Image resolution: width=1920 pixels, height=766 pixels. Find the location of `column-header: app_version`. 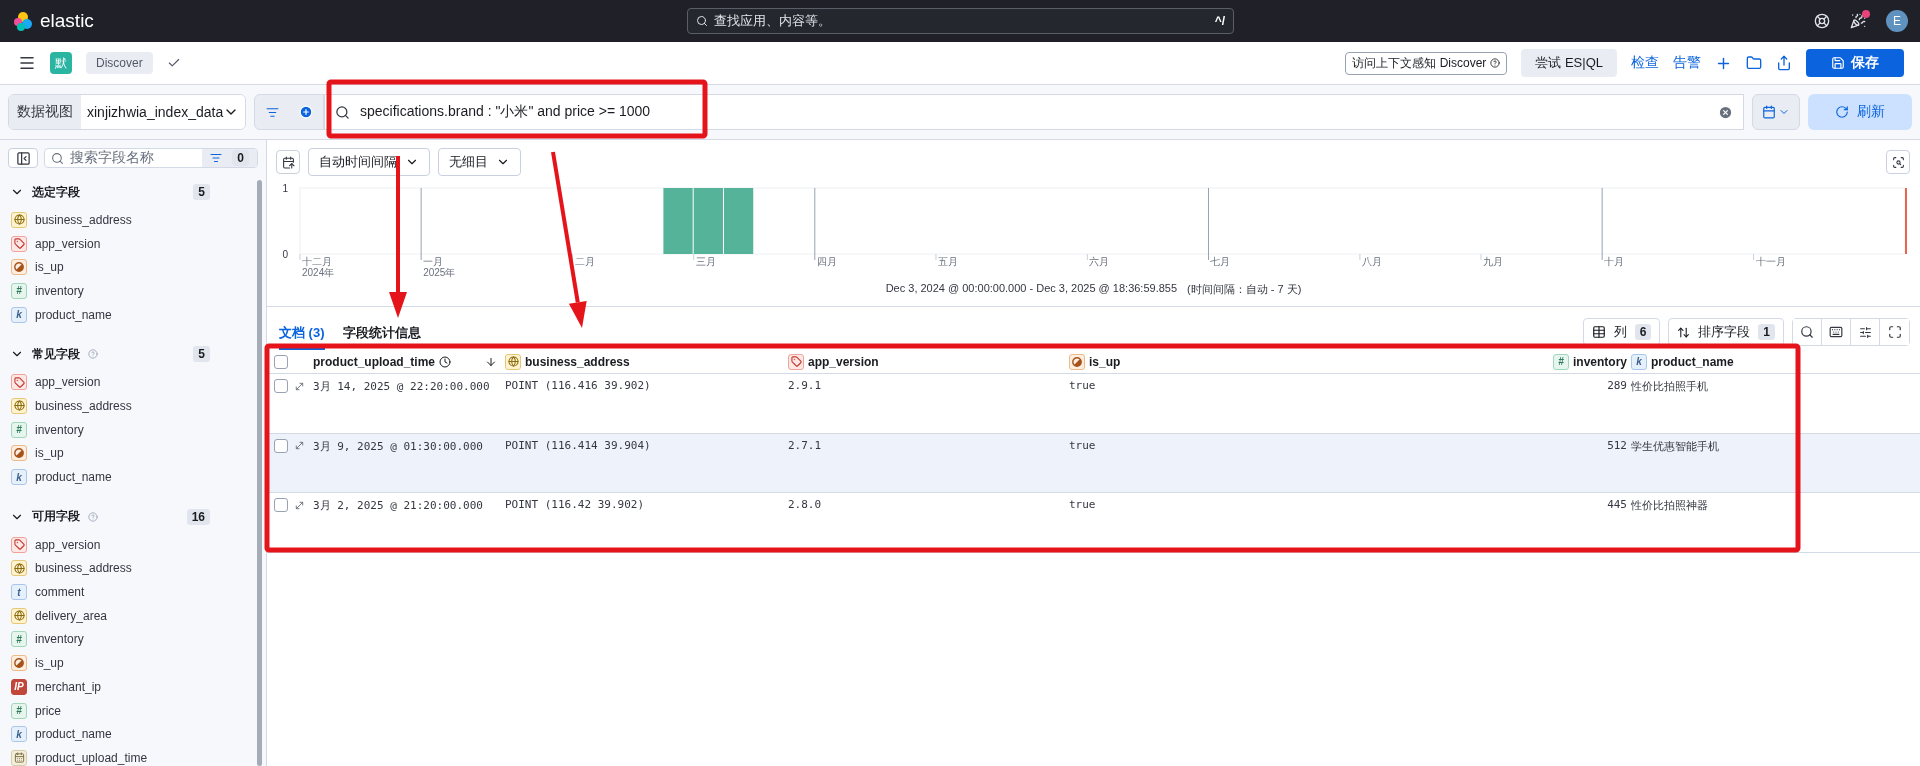

column-header: app_version is located at coordinates (928, 361).